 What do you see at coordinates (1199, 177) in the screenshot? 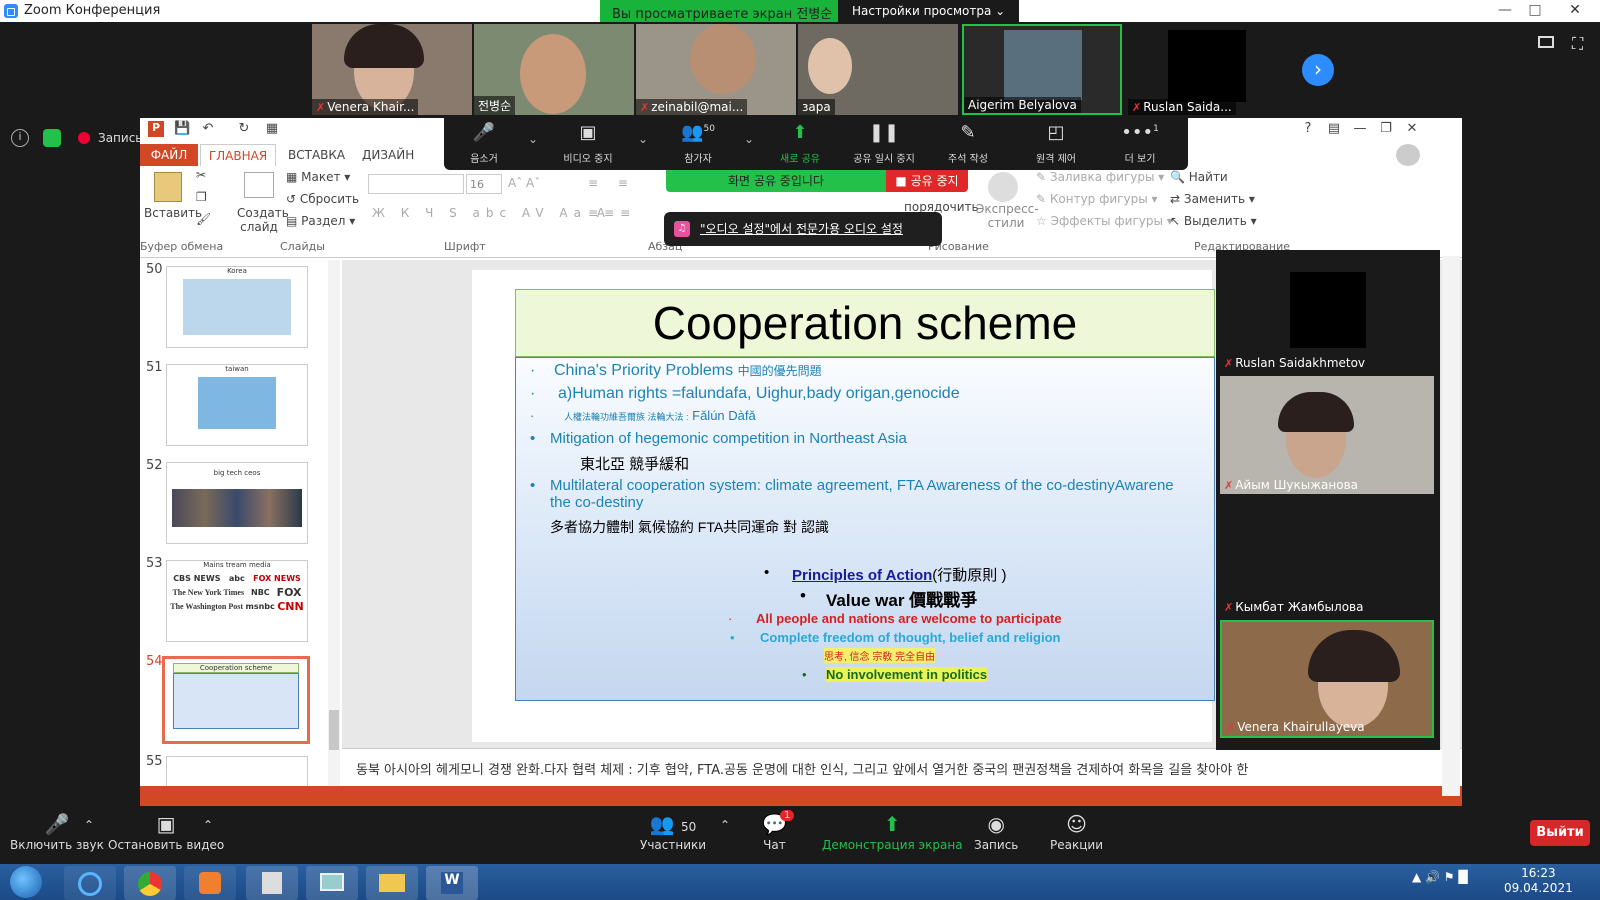
I see `find-button: 🔍 Найти` at bounding box center [1199, 177].